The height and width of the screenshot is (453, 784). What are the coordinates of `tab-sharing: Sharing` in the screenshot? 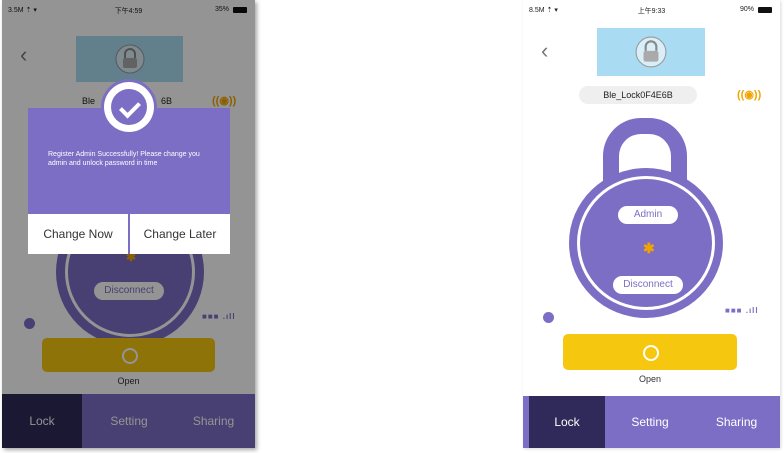 It's located at (736, 422).